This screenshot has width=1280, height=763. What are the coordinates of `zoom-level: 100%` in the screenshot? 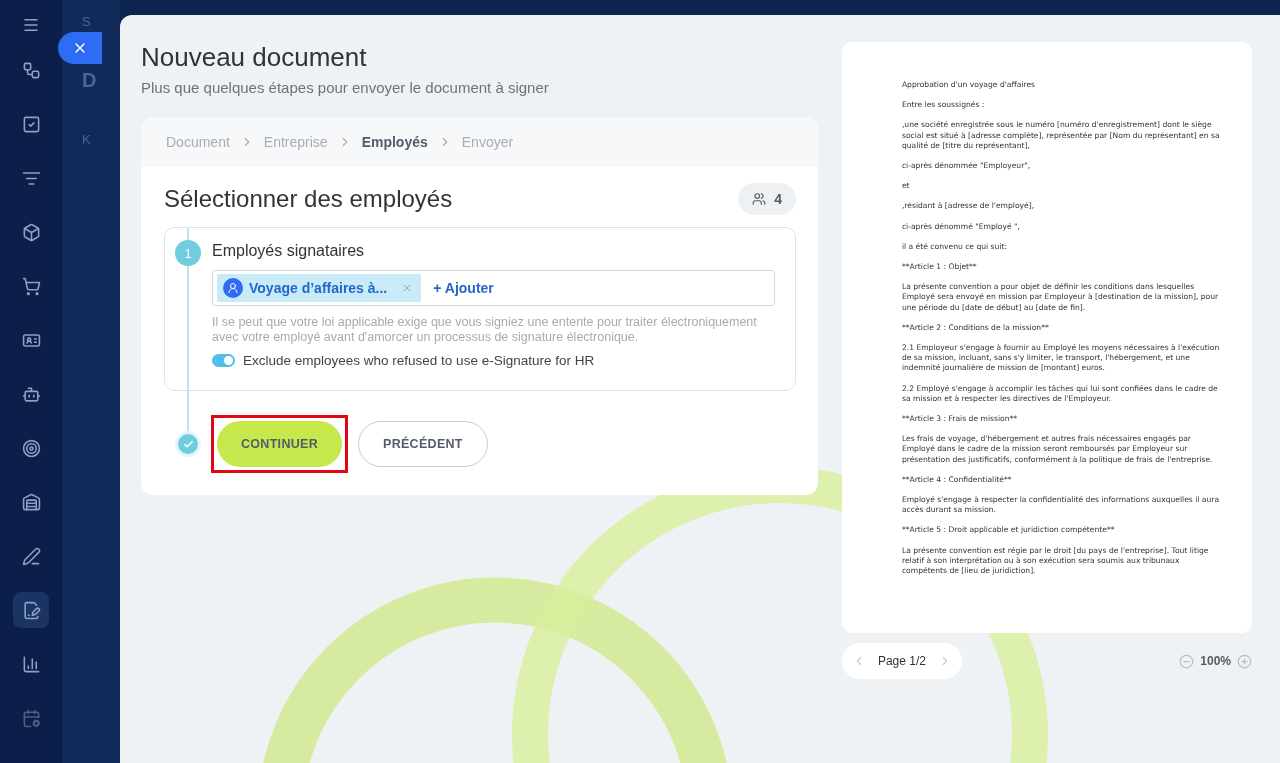 It's located at (1215, 661).